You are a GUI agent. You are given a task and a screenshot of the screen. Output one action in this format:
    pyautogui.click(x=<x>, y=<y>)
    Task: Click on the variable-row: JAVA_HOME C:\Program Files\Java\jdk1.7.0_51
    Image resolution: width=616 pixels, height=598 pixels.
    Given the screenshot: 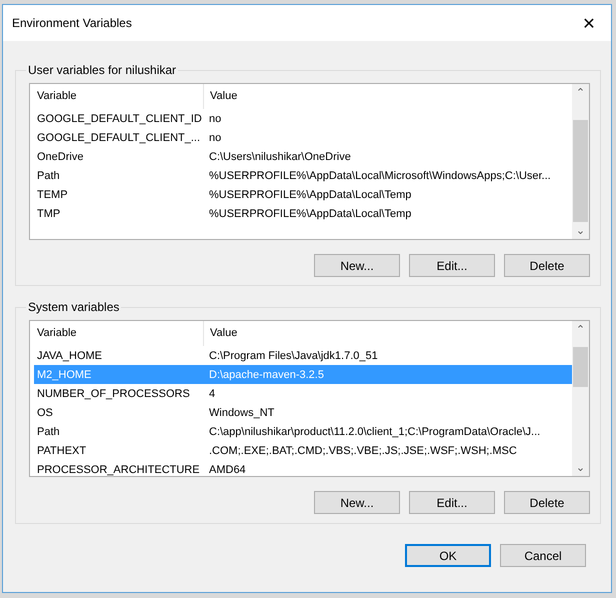 What is the action you would take?
    pyautogui.click(x=303, y=355)
    